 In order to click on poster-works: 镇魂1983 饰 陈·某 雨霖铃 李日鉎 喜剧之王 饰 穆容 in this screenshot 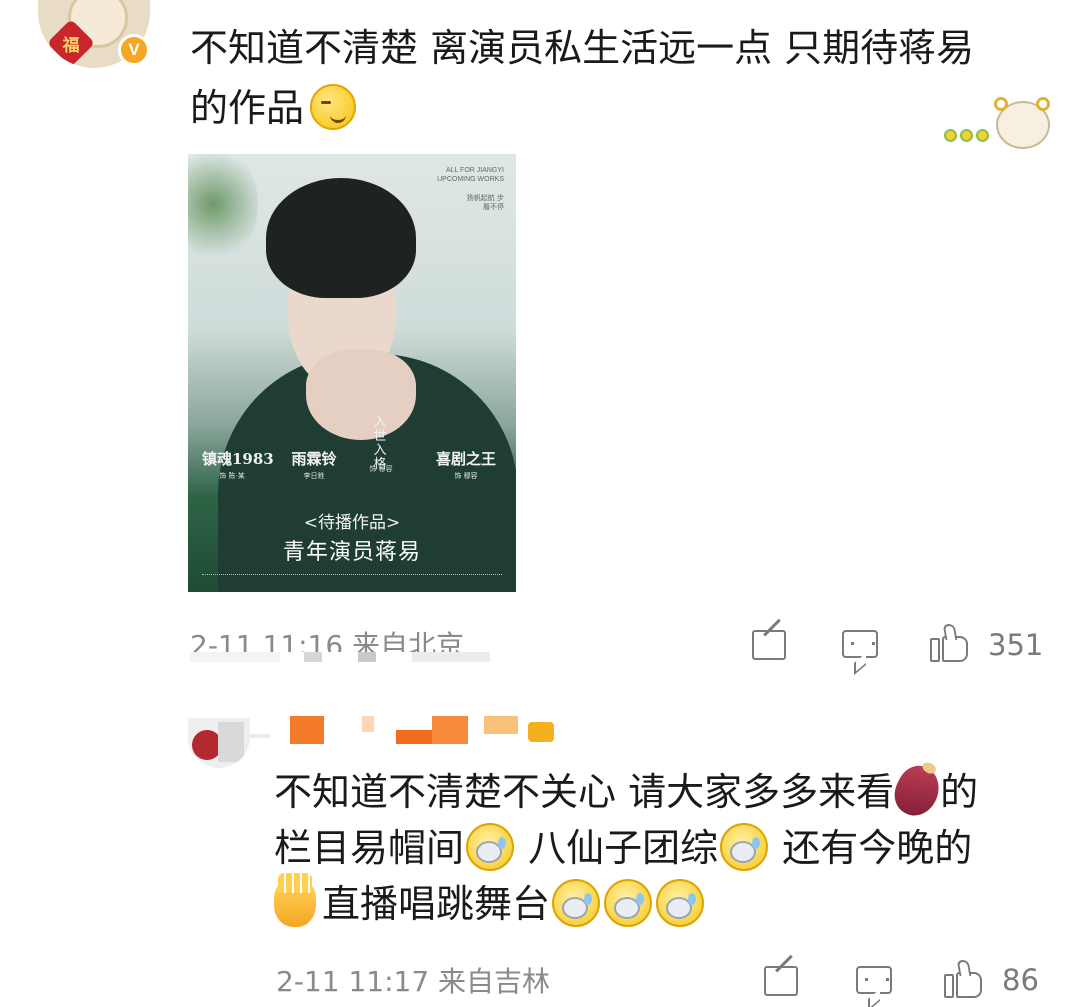, I will do `click(352, 462)`.